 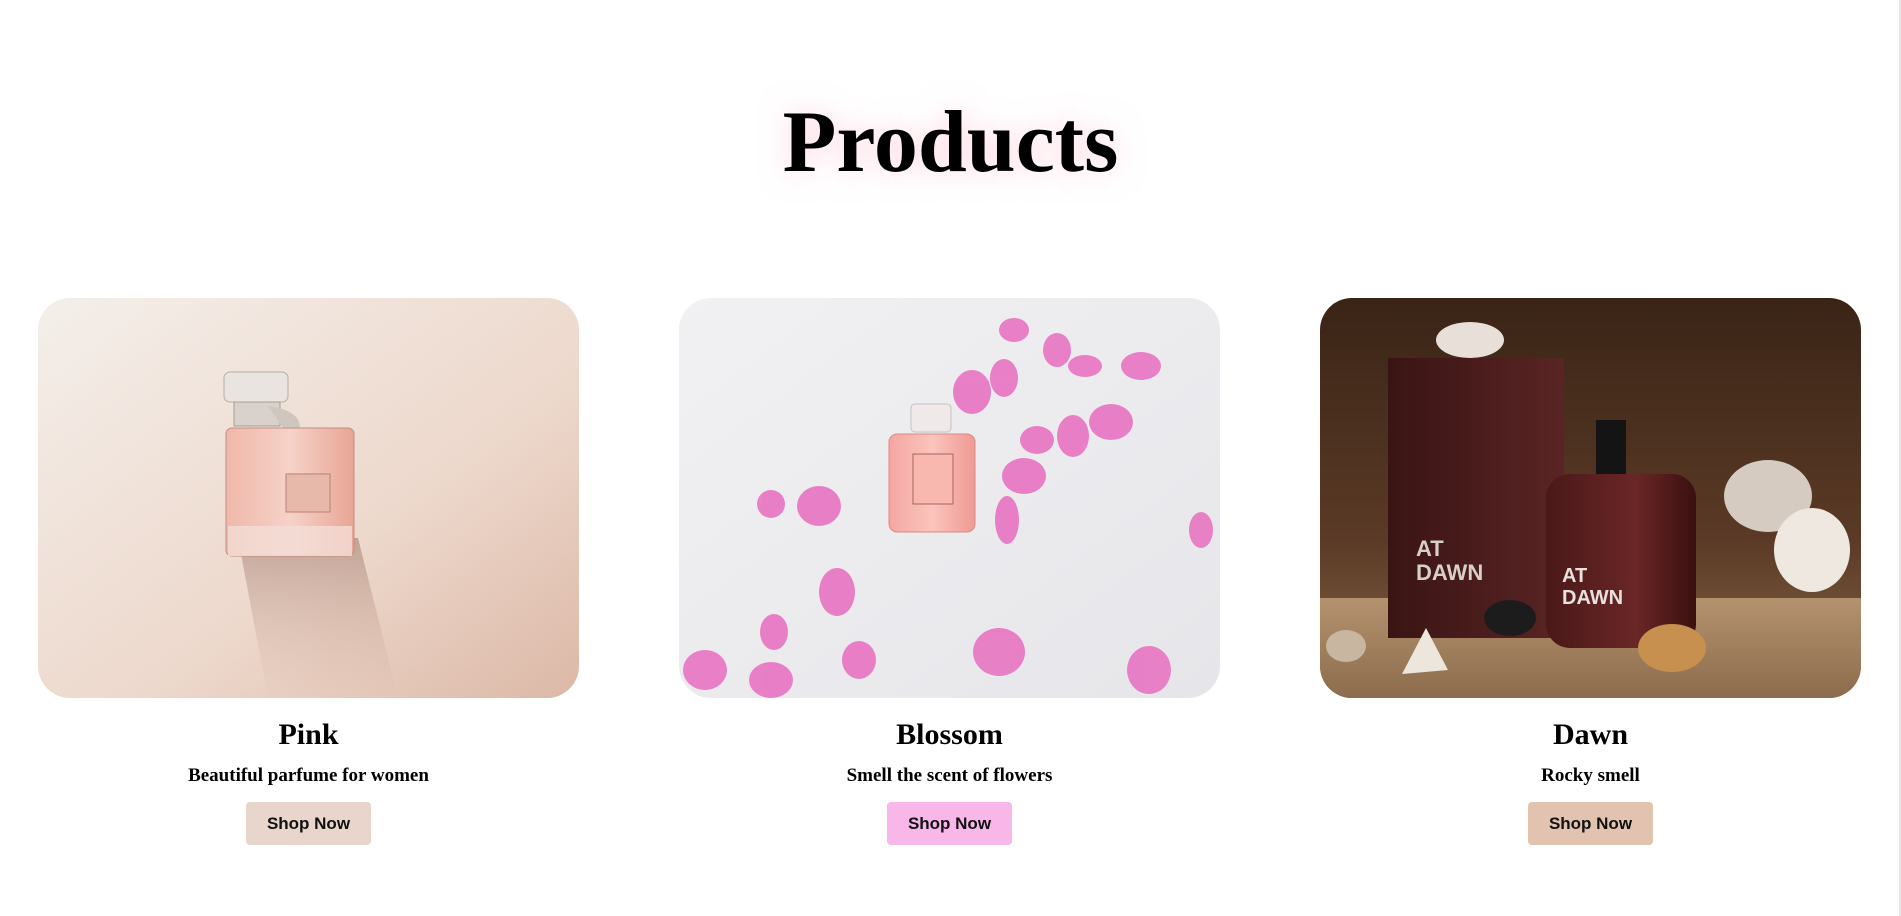 I want to click on at-dawn-perfume-on-sand-image: AT DAWN AT DAWN, so click(x=1590, y=498).